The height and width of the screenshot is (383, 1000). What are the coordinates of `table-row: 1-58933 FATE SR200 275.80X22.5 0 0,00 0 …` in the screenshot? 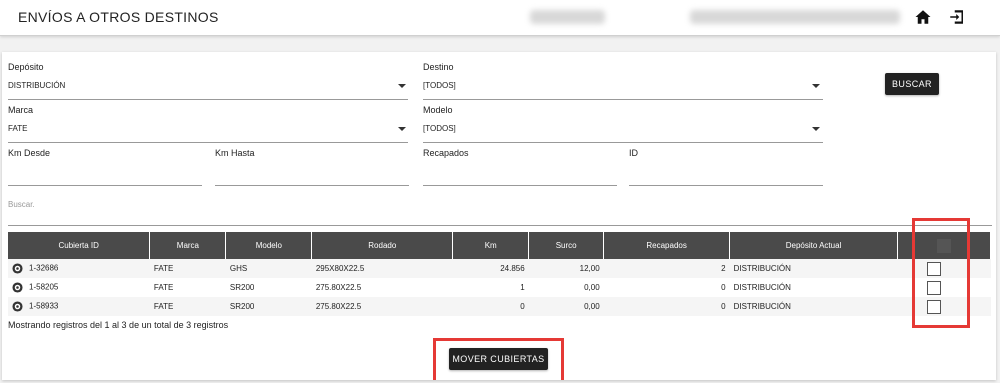 It's located at (499, 306).